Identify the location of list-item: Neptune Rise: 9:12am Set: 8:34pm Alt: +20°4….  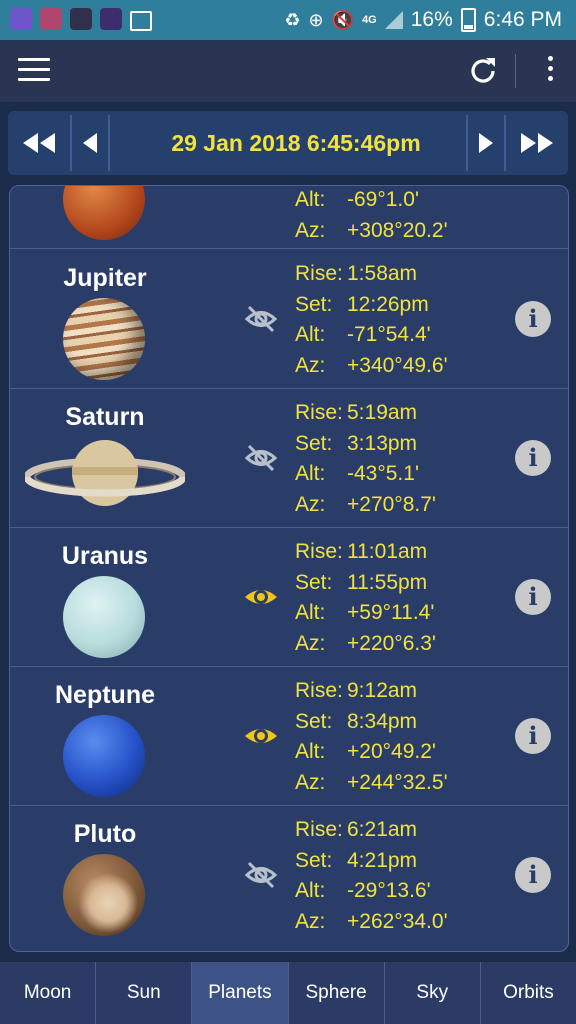
(289, 736).